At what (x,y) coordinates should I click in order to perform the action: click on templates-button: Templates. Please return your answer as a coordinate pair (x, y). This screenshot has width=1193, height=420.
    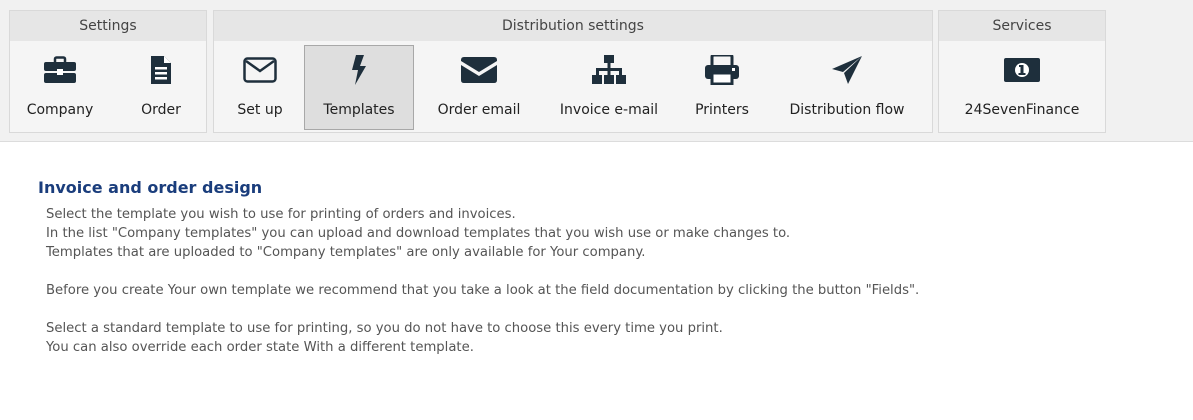
    Looking at the image, I should click on (359, 87).